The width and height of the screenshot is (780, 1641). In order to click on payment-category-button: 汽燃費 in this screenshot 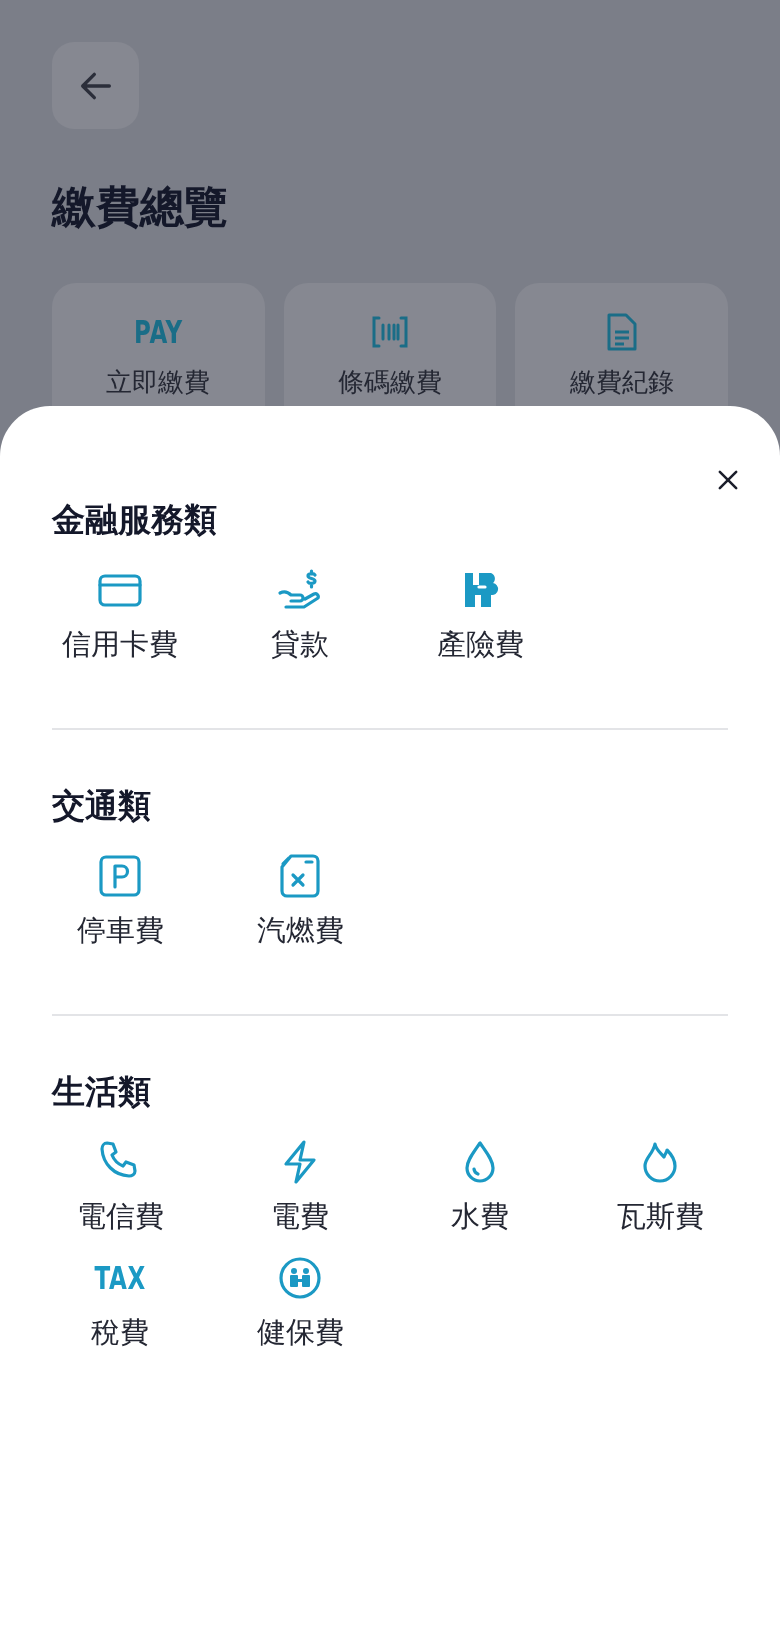, I will do `click(300, 903)`.